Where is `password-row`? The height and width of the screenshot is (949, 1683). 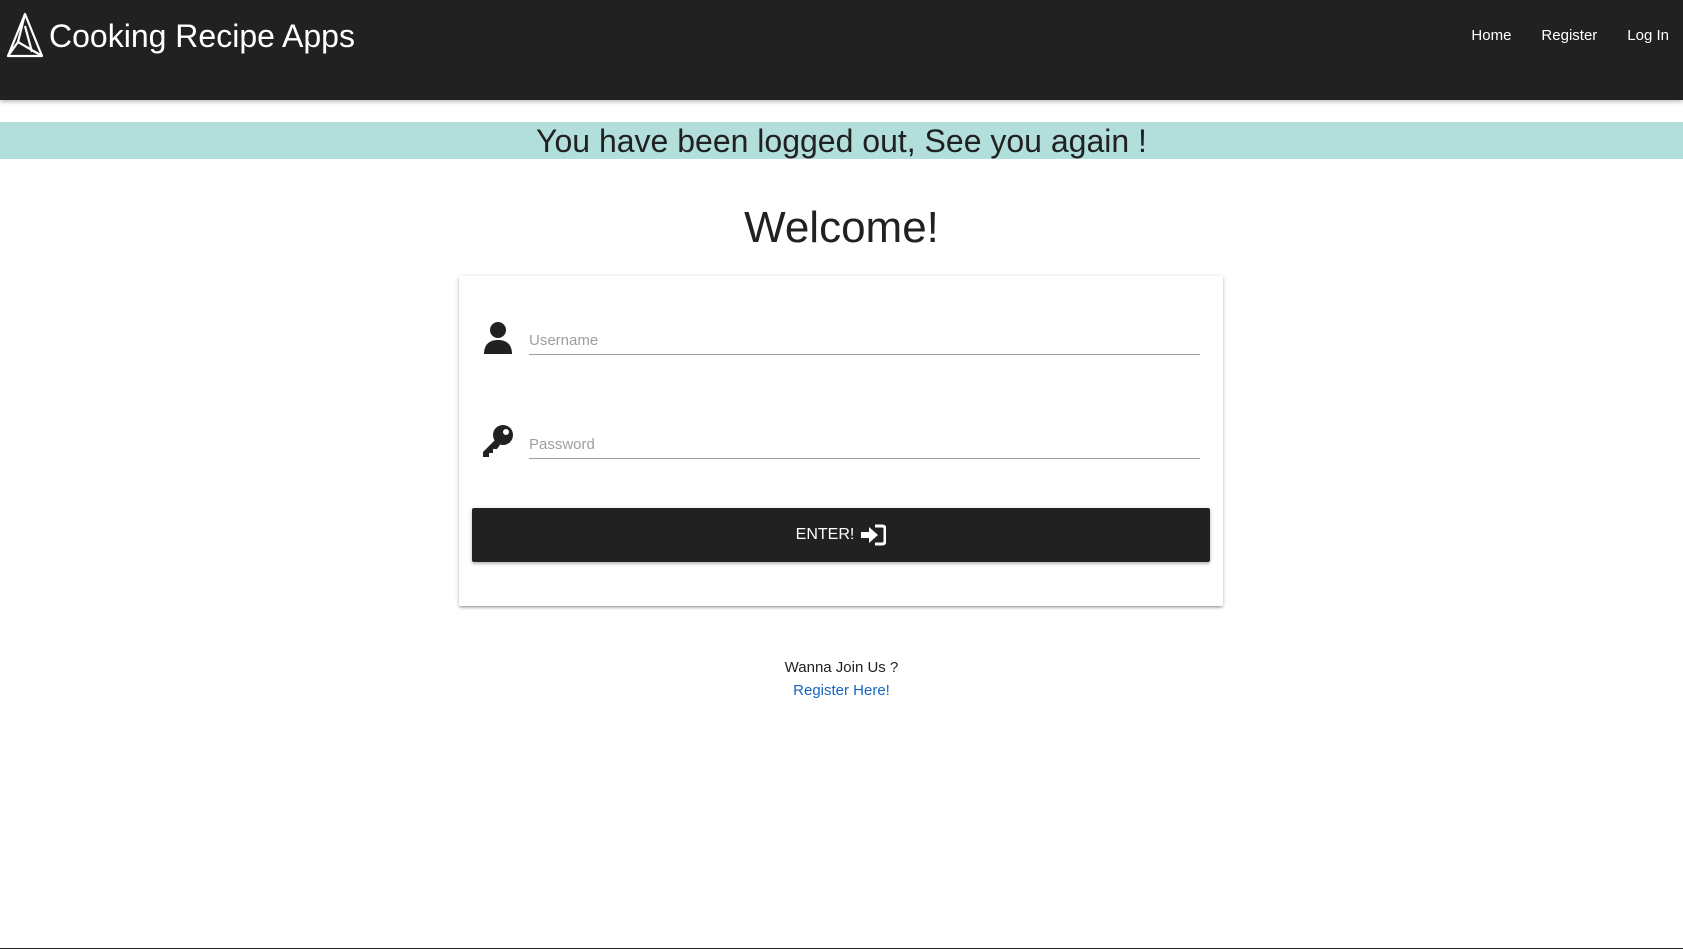 password-row is located at coordinates (841, 444).